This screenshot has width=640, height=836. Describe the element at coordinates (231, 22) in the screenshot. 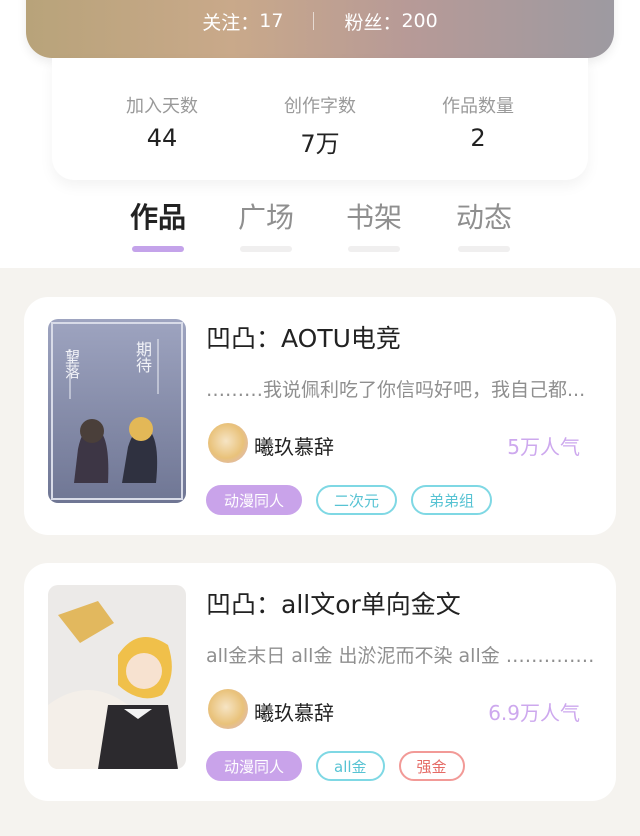

I see `following-label: 关注：` at that location.